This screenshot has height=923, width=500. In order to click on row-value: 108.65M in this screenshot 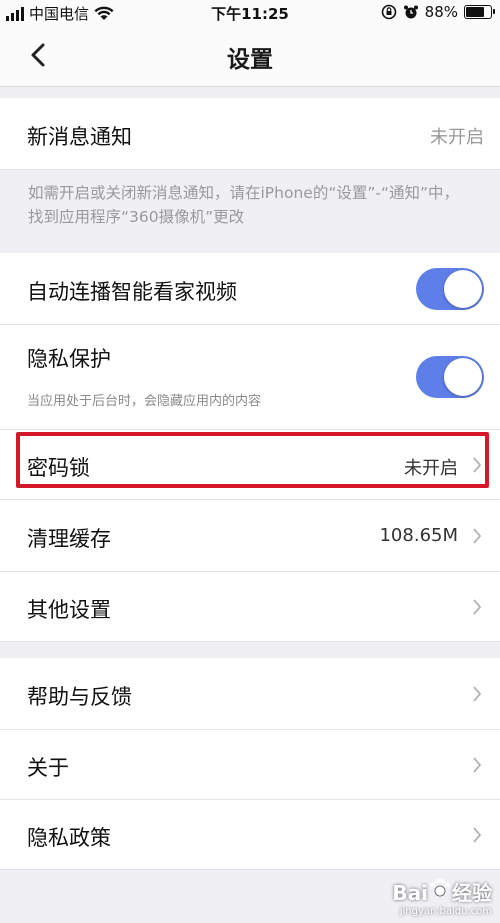, I will do `click(418, 535)`.